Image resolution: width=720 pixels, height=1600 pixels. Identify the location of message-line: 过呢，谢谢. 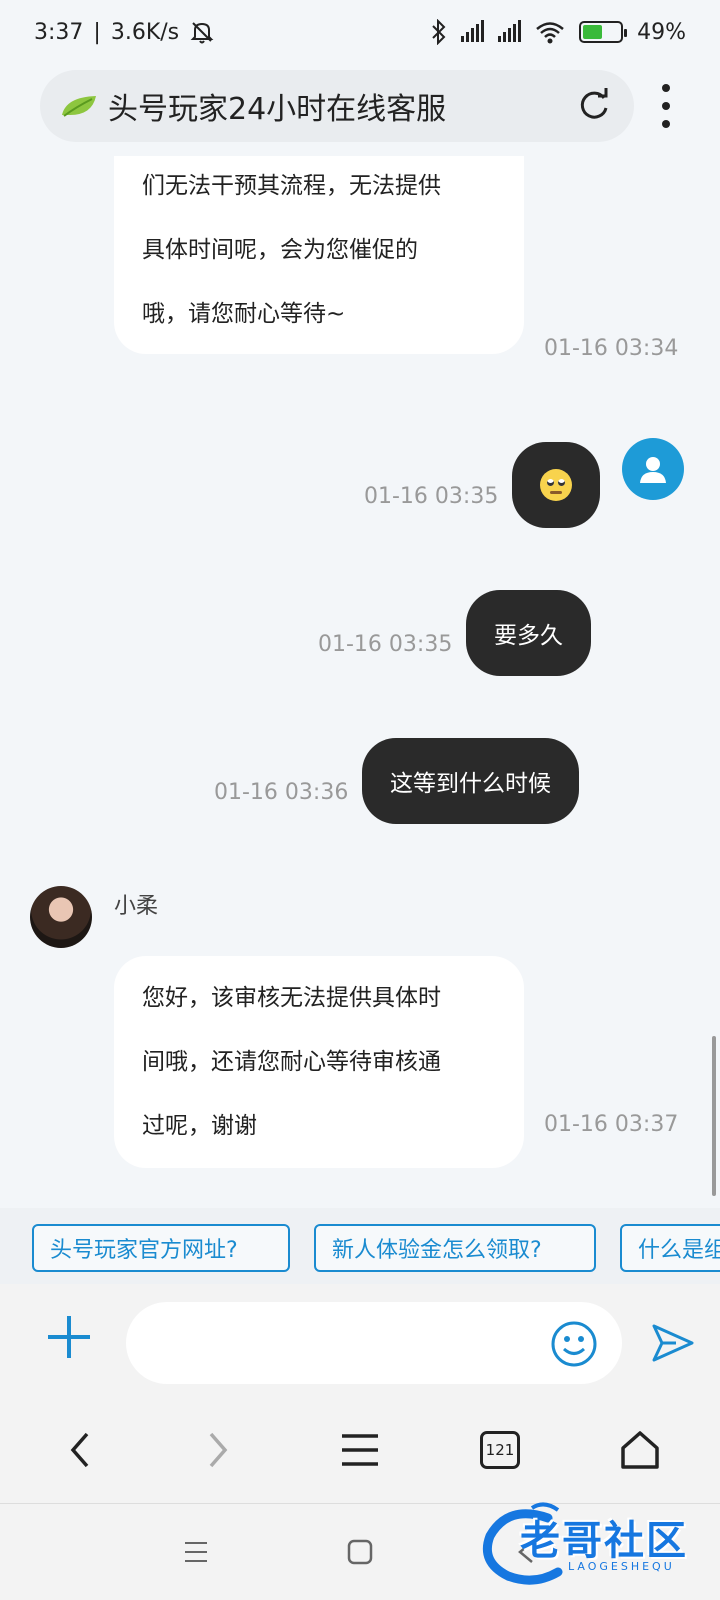
(199, 1126).